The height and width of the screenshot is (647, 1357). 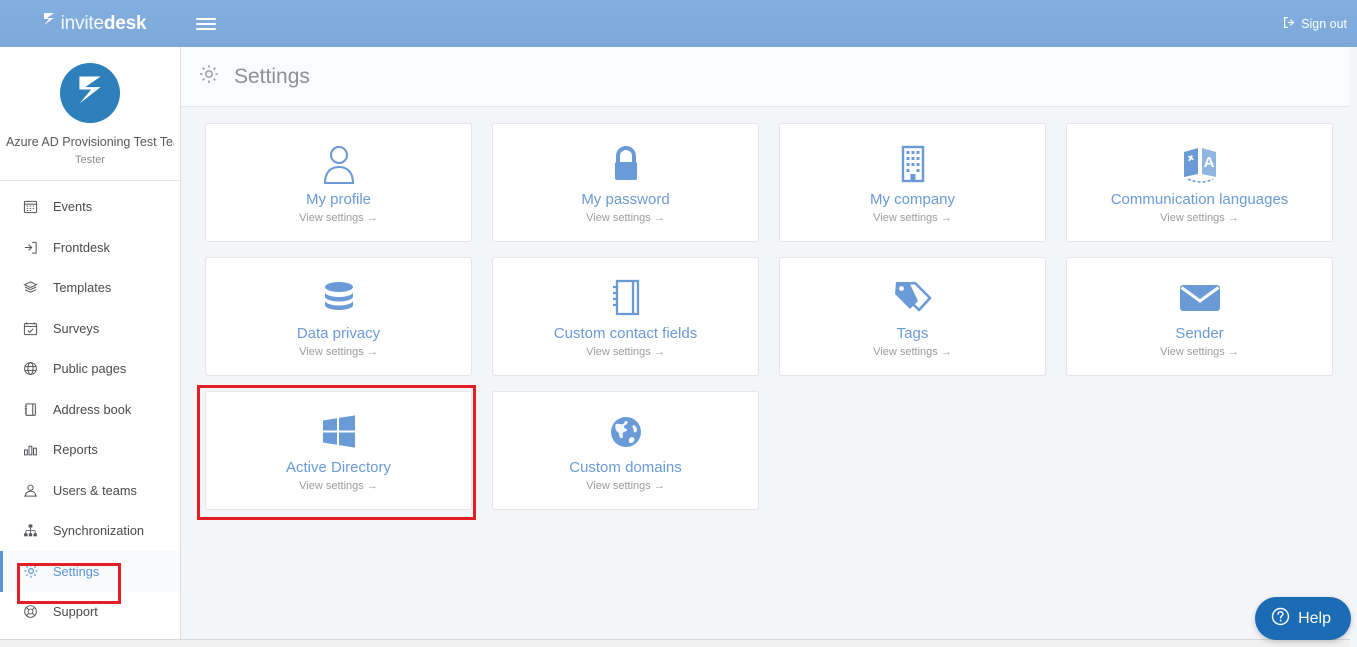 I want to click on envelope-icon, so click(x=1200, y=298).